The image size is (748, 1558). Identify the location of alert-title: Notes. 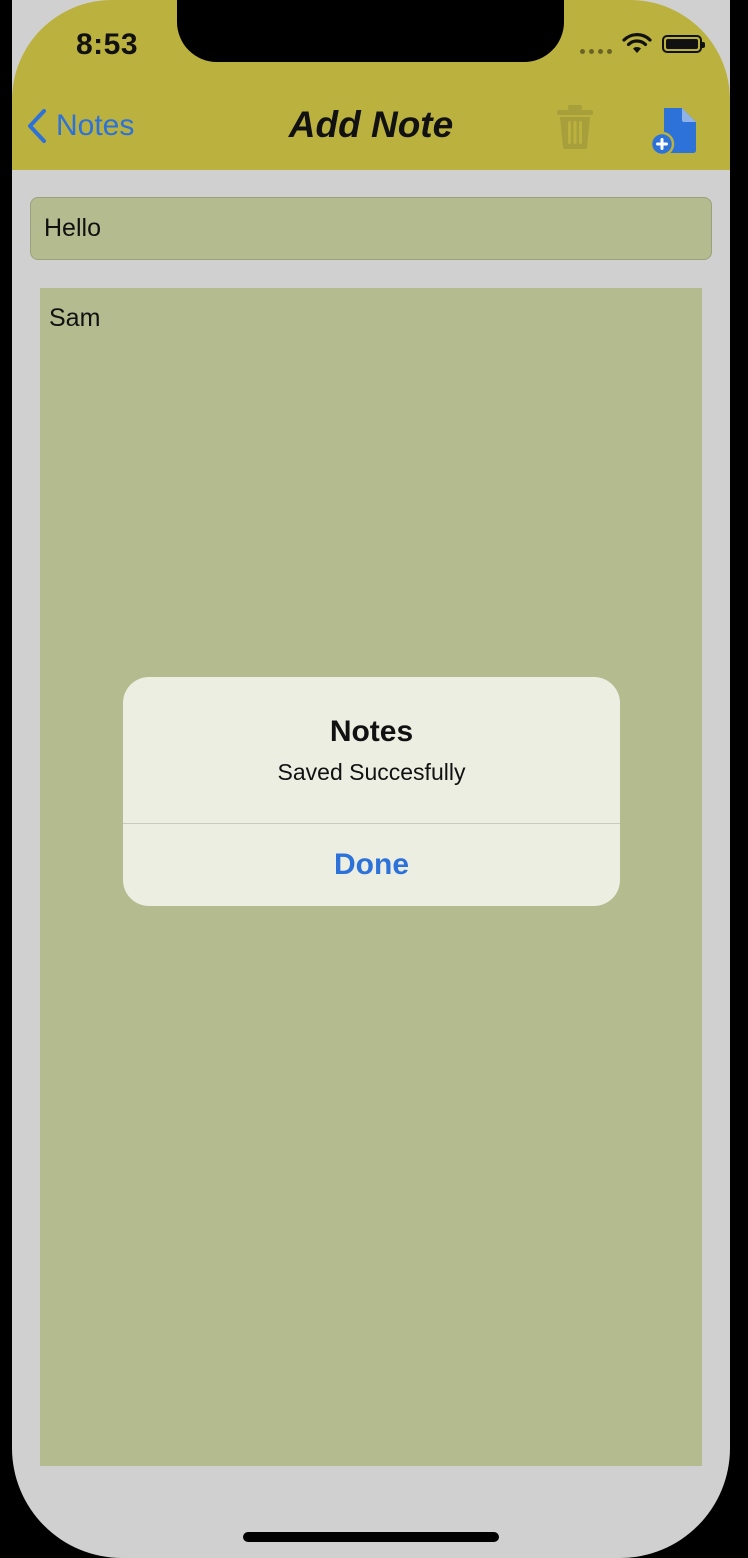
(371, 731).